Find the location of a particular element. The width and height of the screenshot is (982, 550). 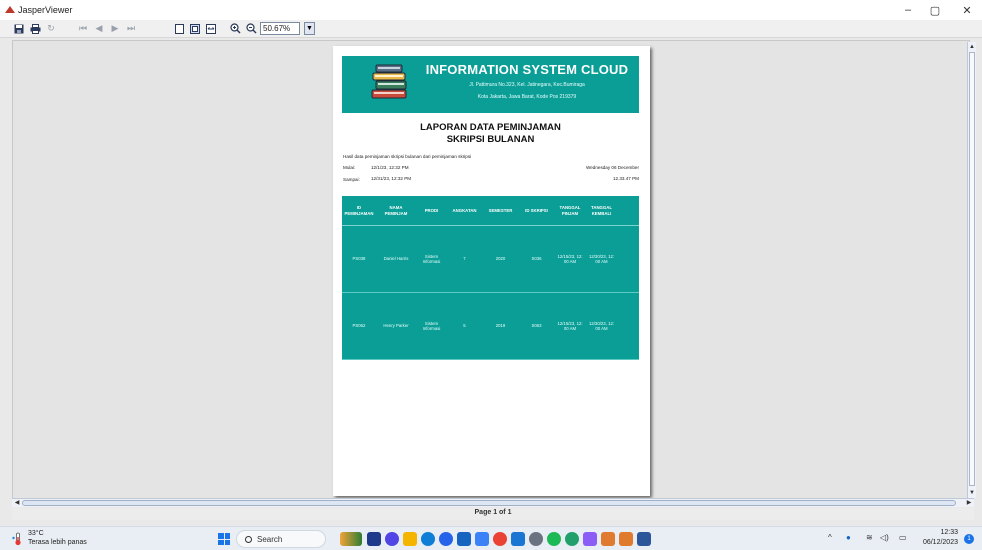

report-title: LAPORAN DATA PEMINJAMAN SKRIPSI BULANAN is located at coordinates (490, 134).